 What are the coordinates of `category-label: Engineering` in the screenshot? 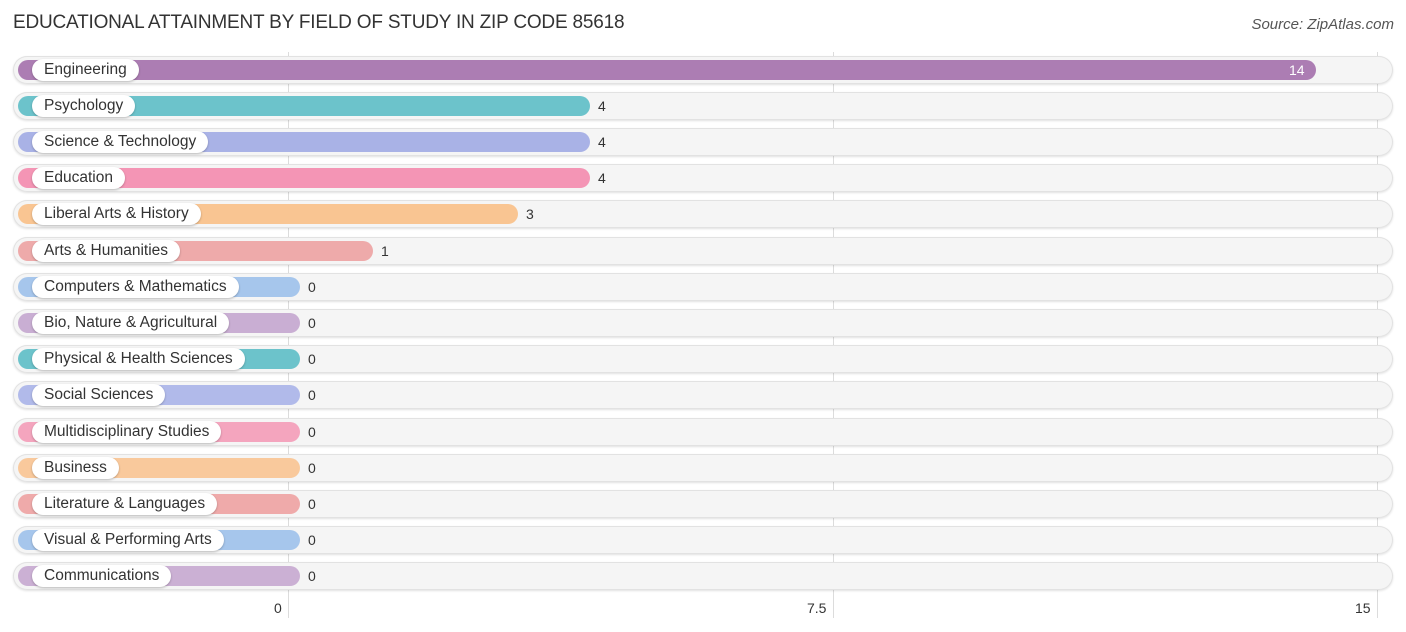 It's located at (85, 70).